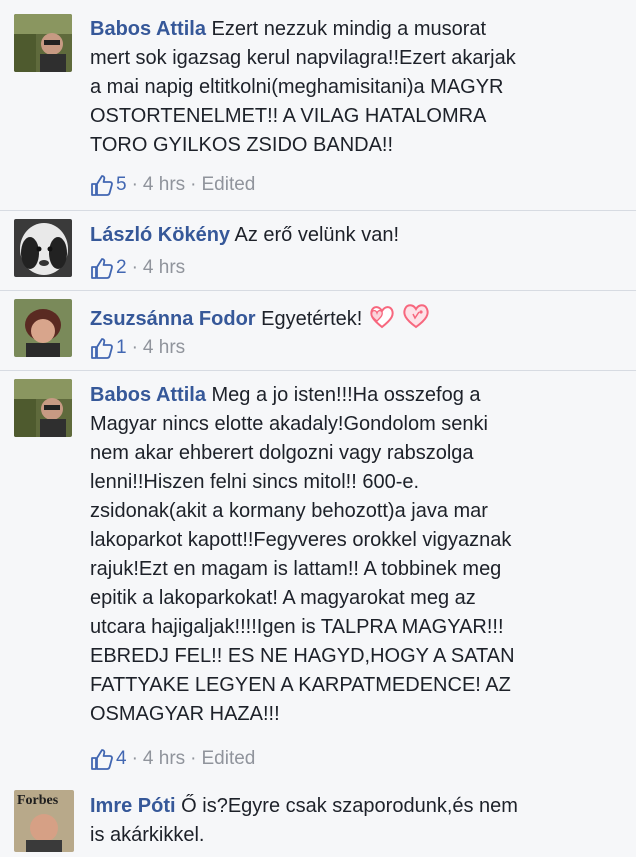 This screenshot has height=857, width=636. Describe the element at coordinates (173, 319) in the screenshot. I see `comment-author: Zsuzsánna Fodor` at that location.